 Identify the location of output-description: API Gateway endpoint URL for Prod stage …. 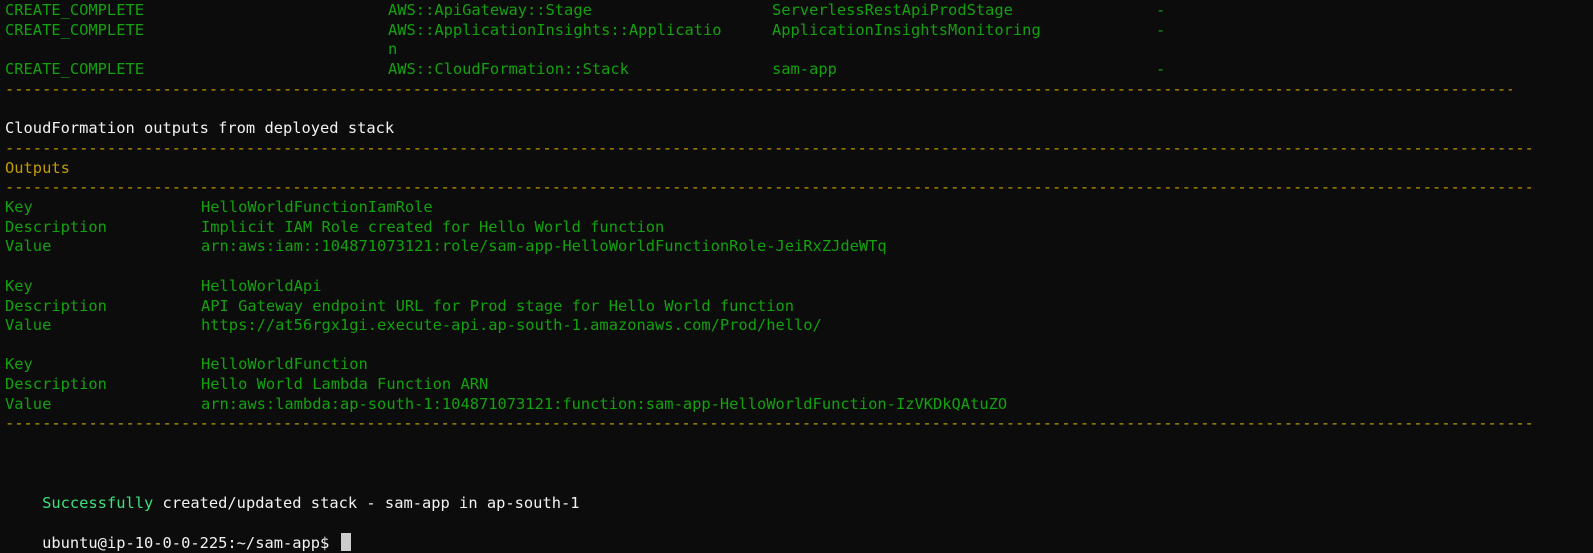
(498, 306).